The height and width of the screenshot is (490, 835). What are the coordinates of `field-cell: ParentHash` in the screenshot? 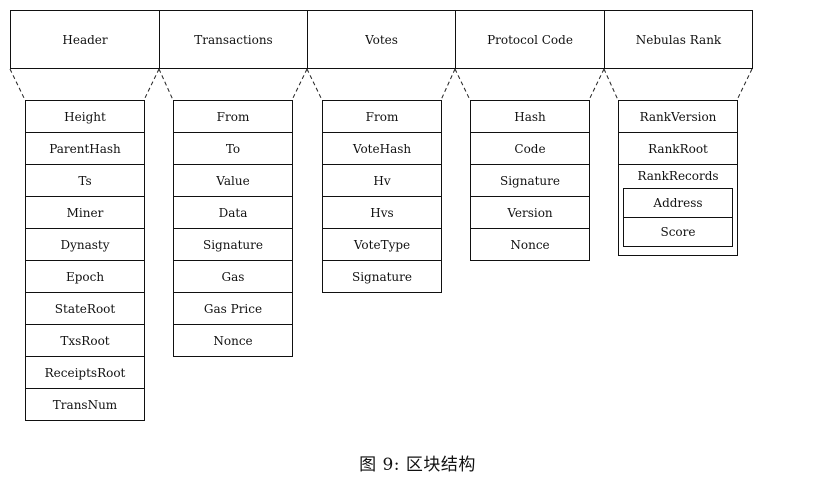 It's located at (85, 148).